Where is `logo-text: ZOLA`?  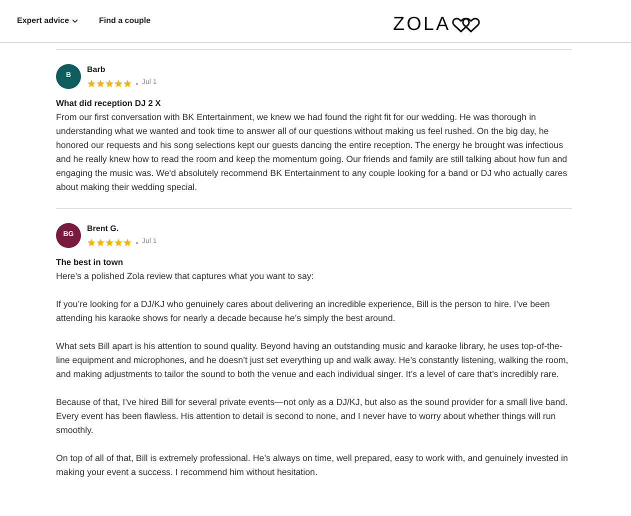
logo-text: ZOLA is located at coordinates (422, 25).